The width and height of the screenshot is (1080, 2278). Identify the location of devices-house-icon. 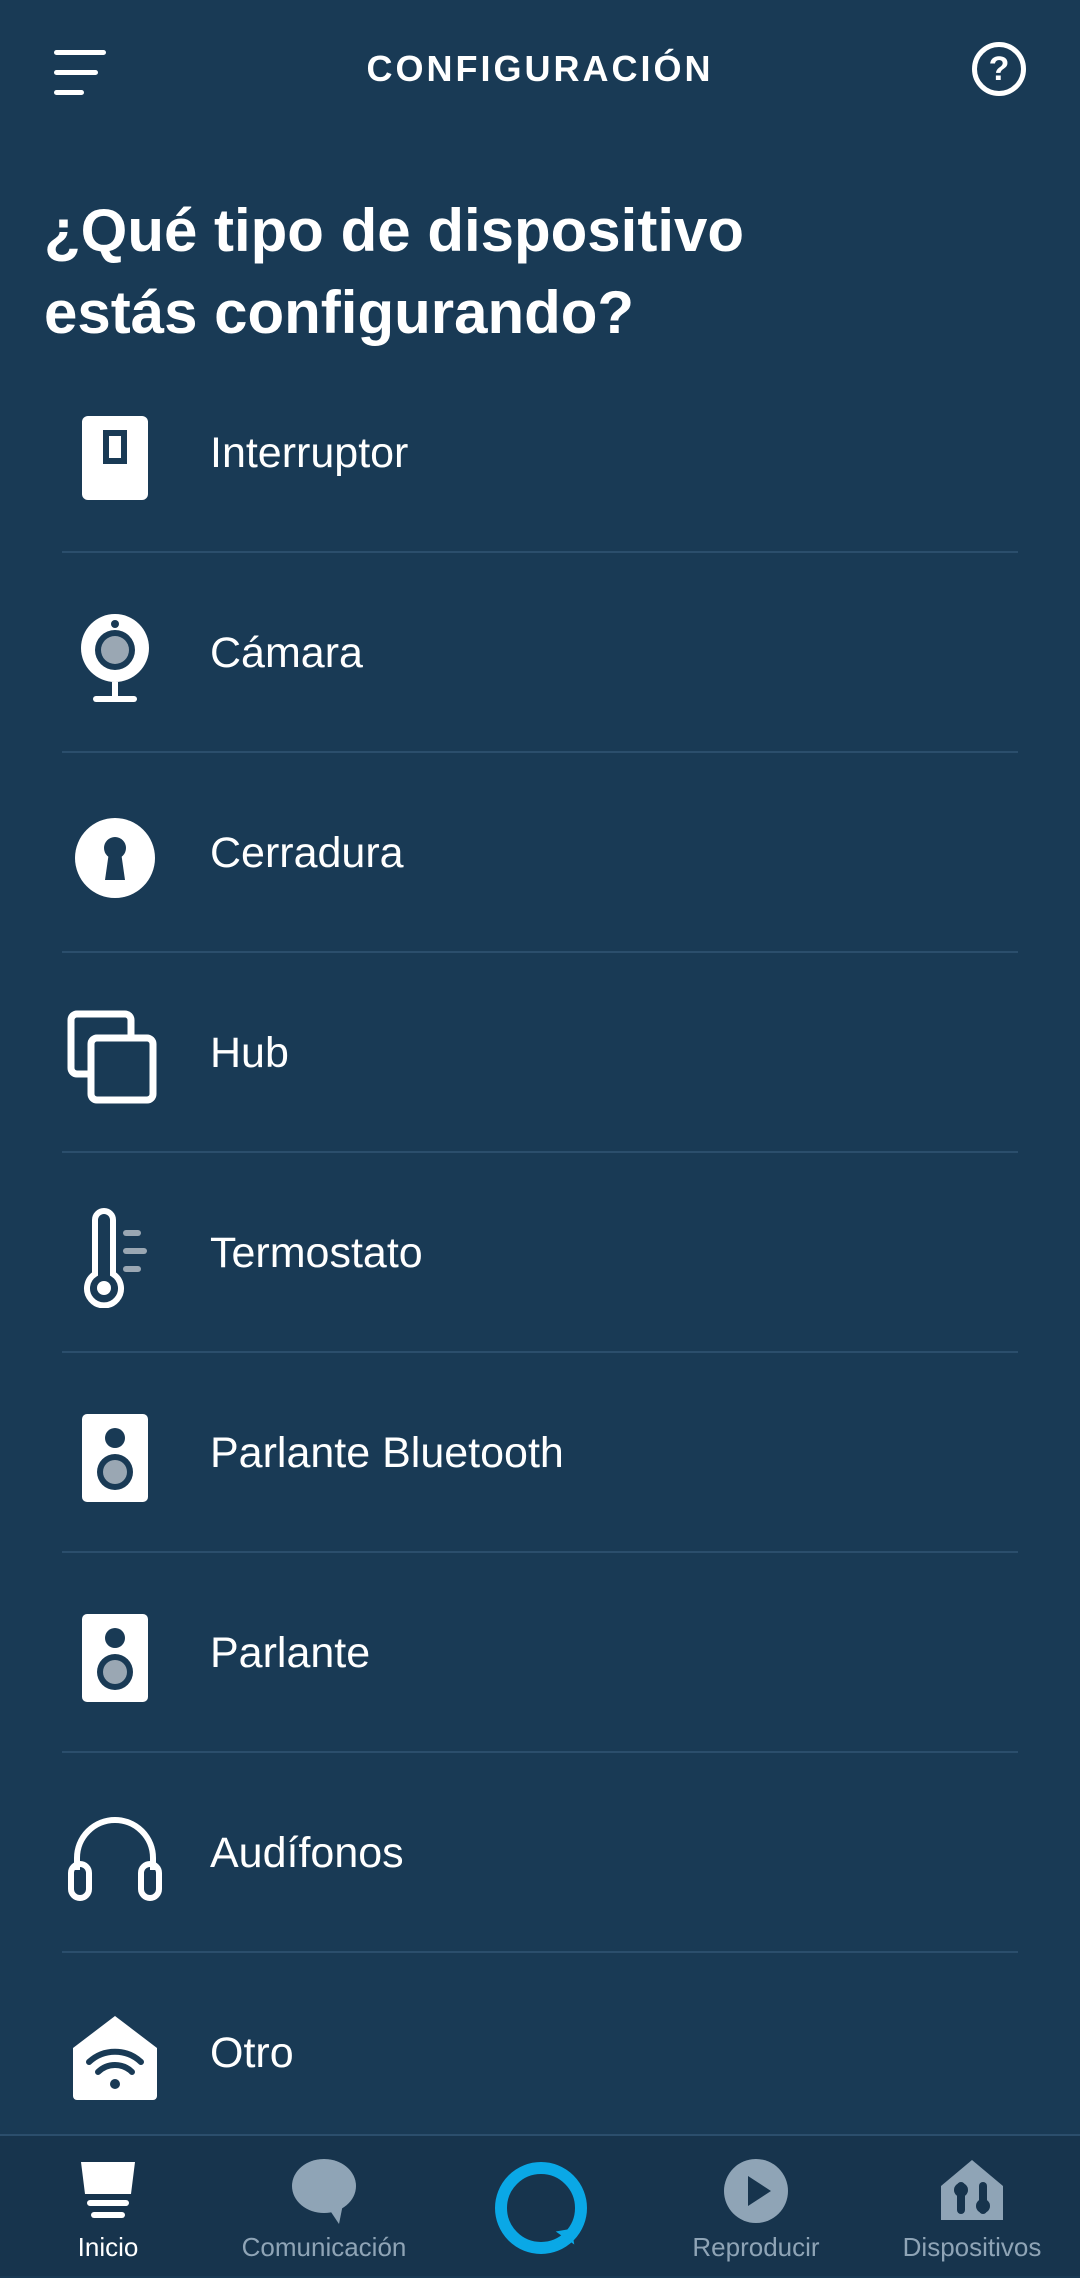
(972, 2191).